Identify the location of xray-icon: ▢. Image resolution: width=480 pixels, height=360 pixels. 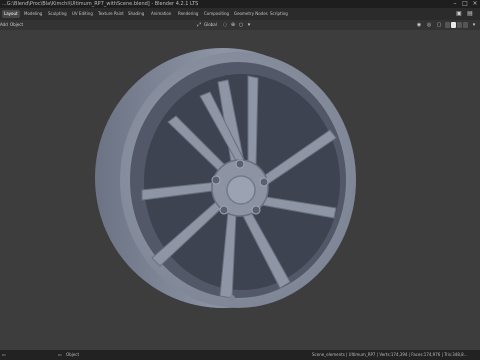
(439, 25).